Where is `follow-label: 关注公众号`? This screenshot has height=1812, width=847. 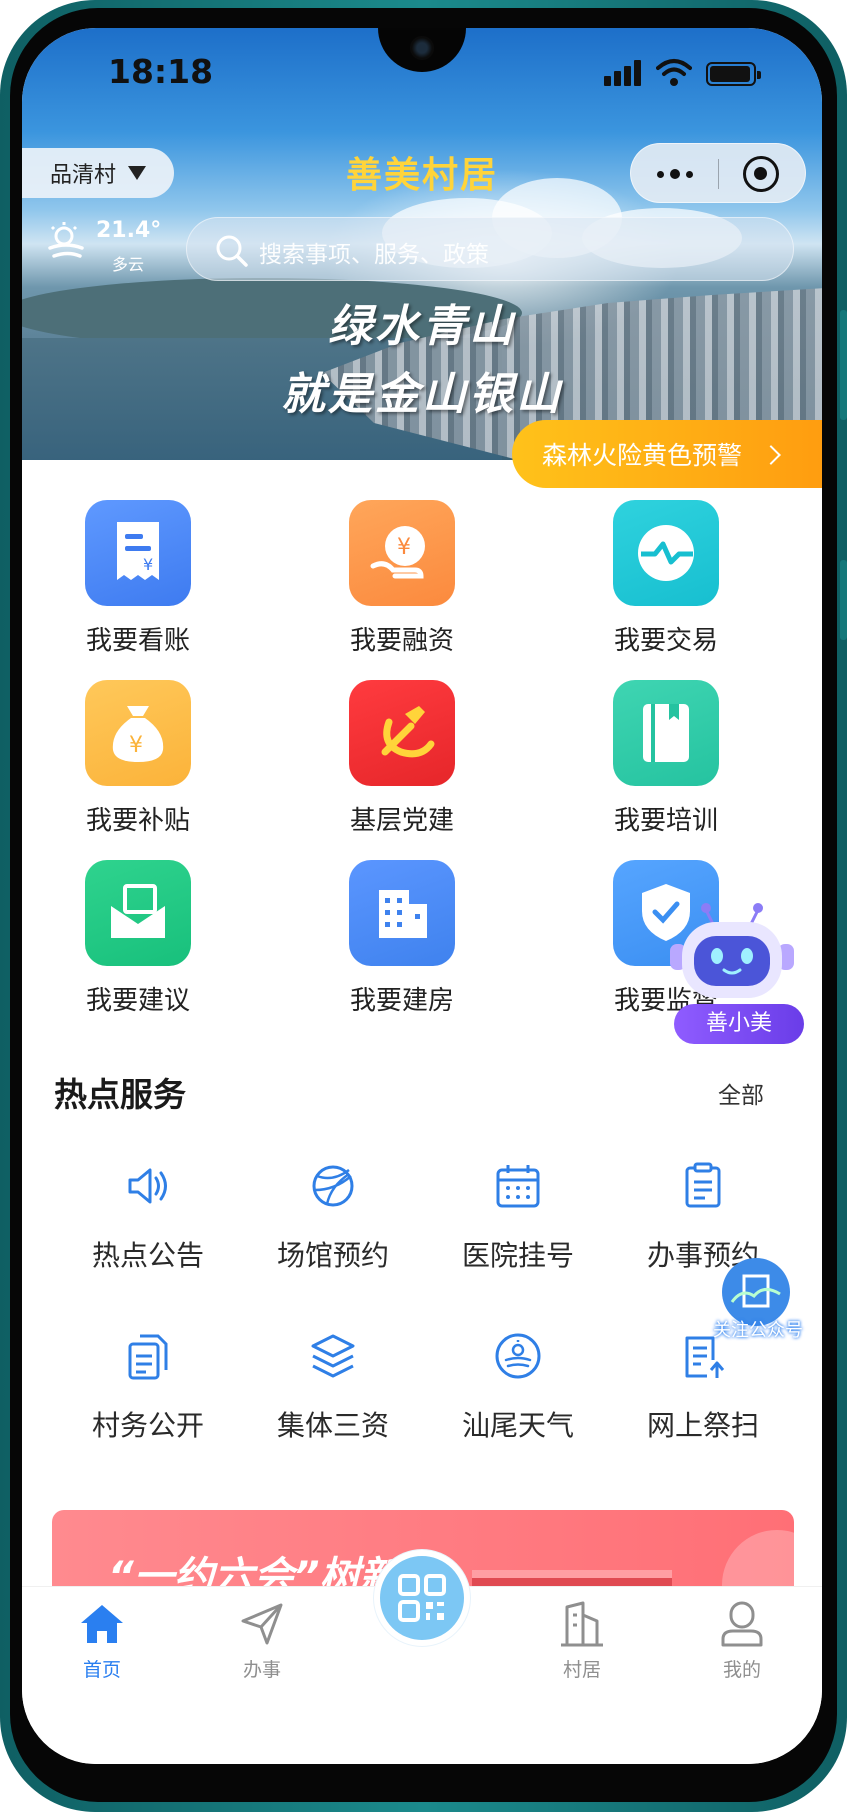 follow-label: 关注公众号 is located at coordinates (758, 1330).